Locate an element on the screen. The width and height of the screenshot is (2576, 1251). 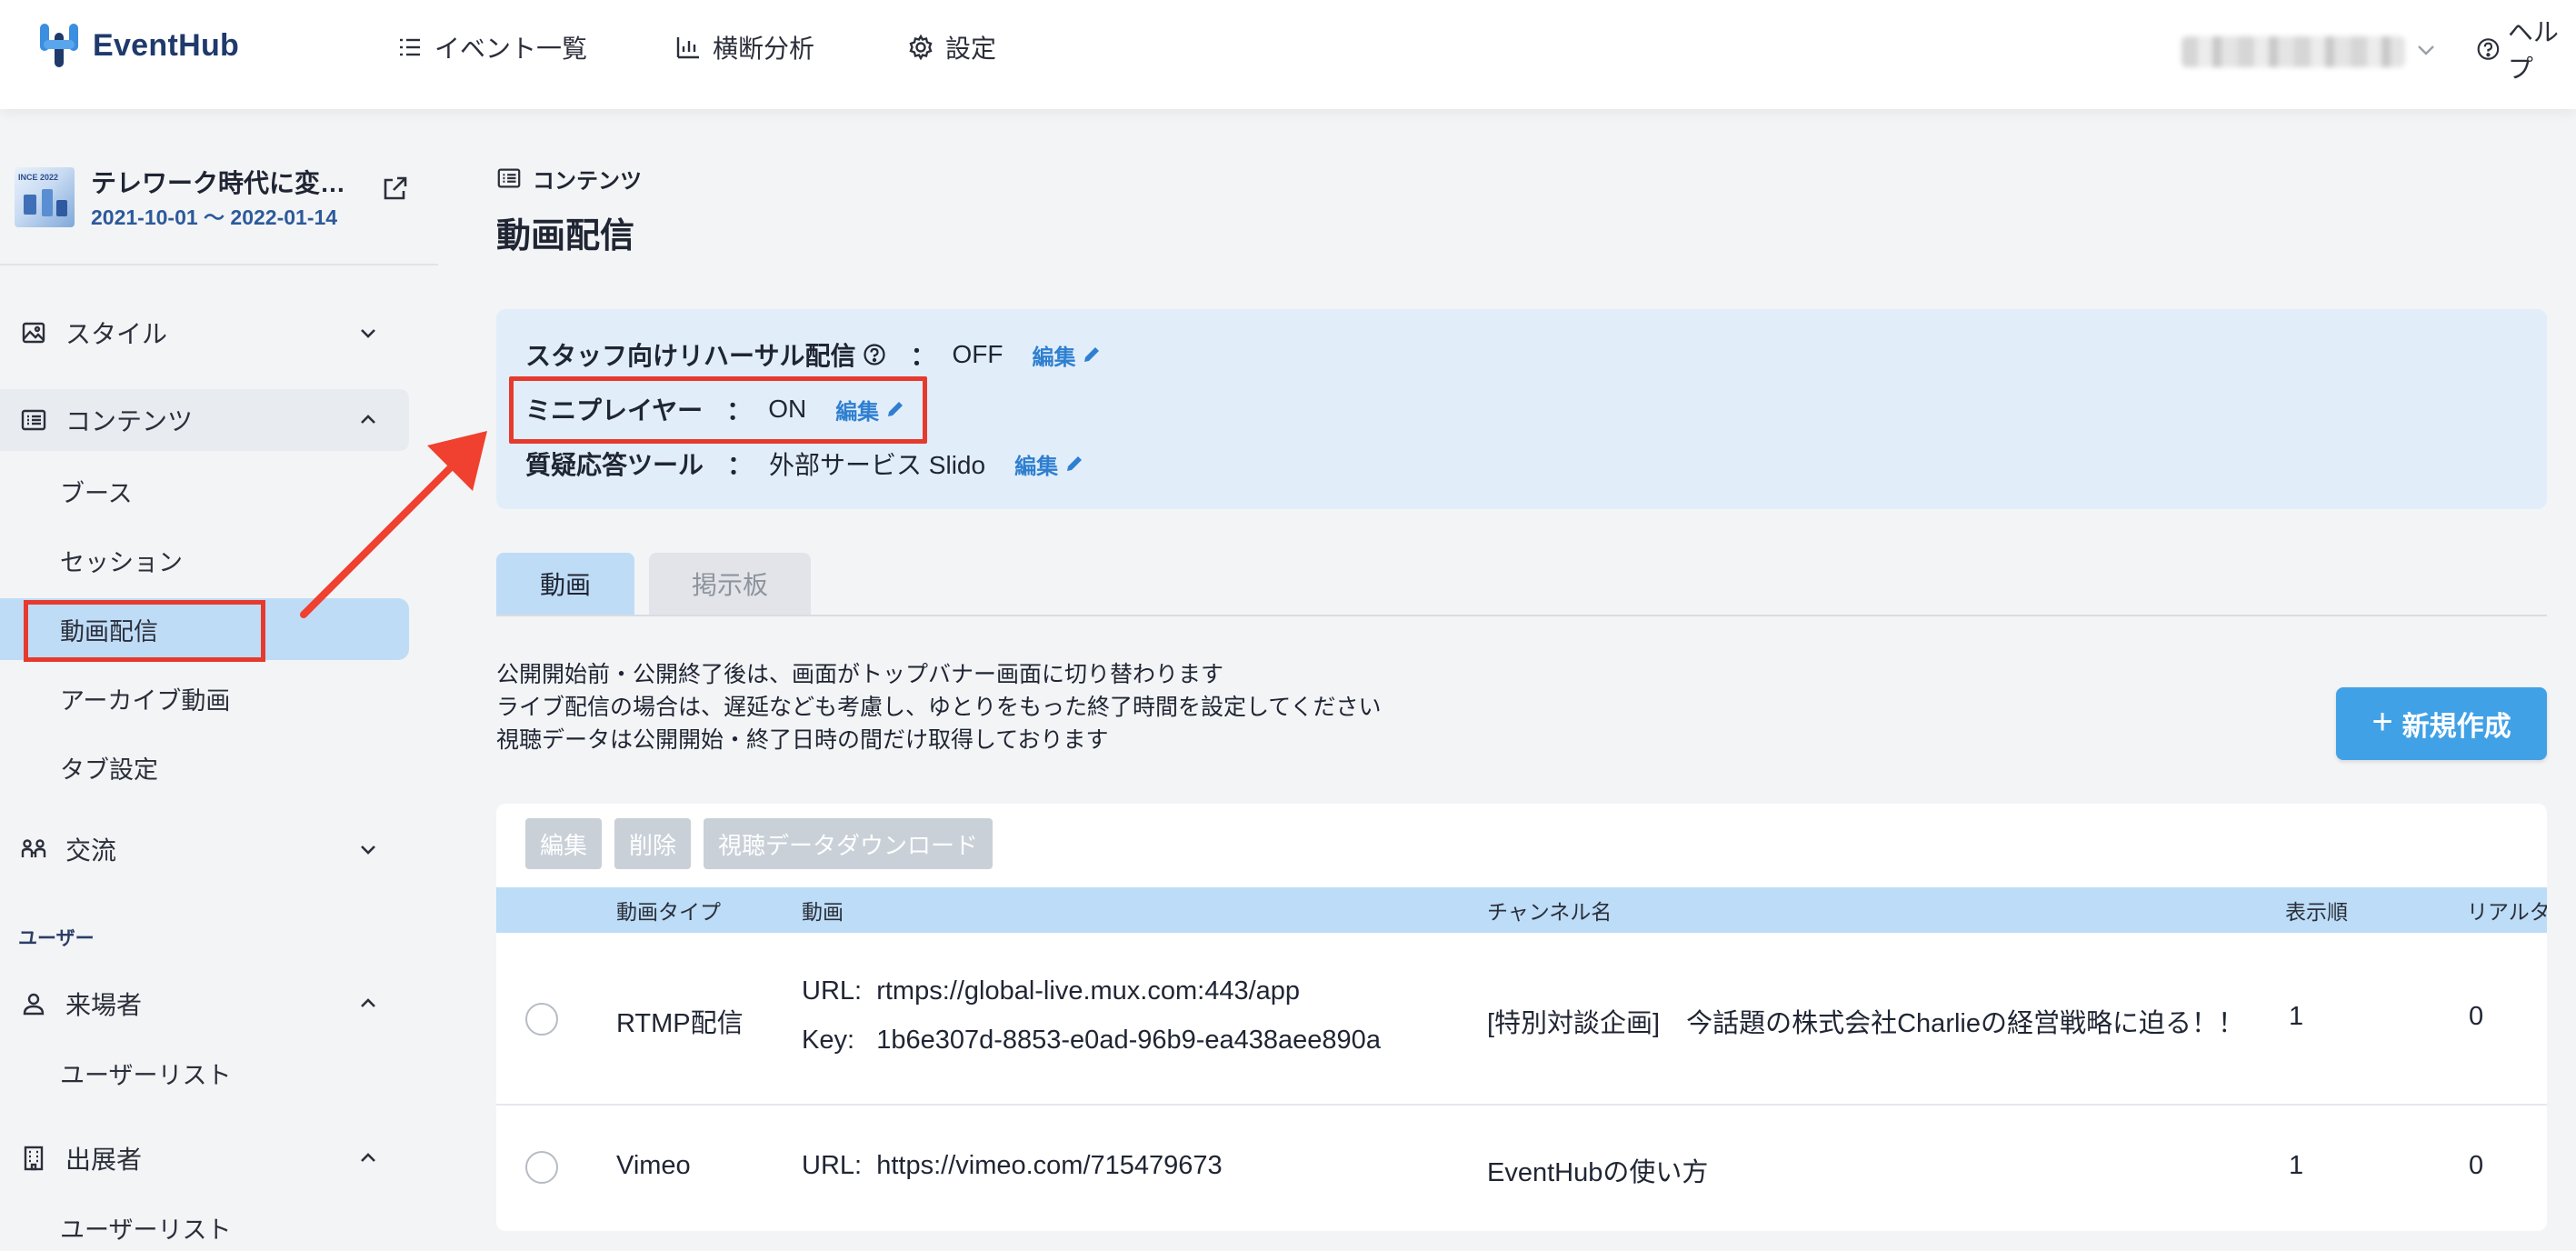
page-title: 動画配信 is located at coordinates (565, 236).